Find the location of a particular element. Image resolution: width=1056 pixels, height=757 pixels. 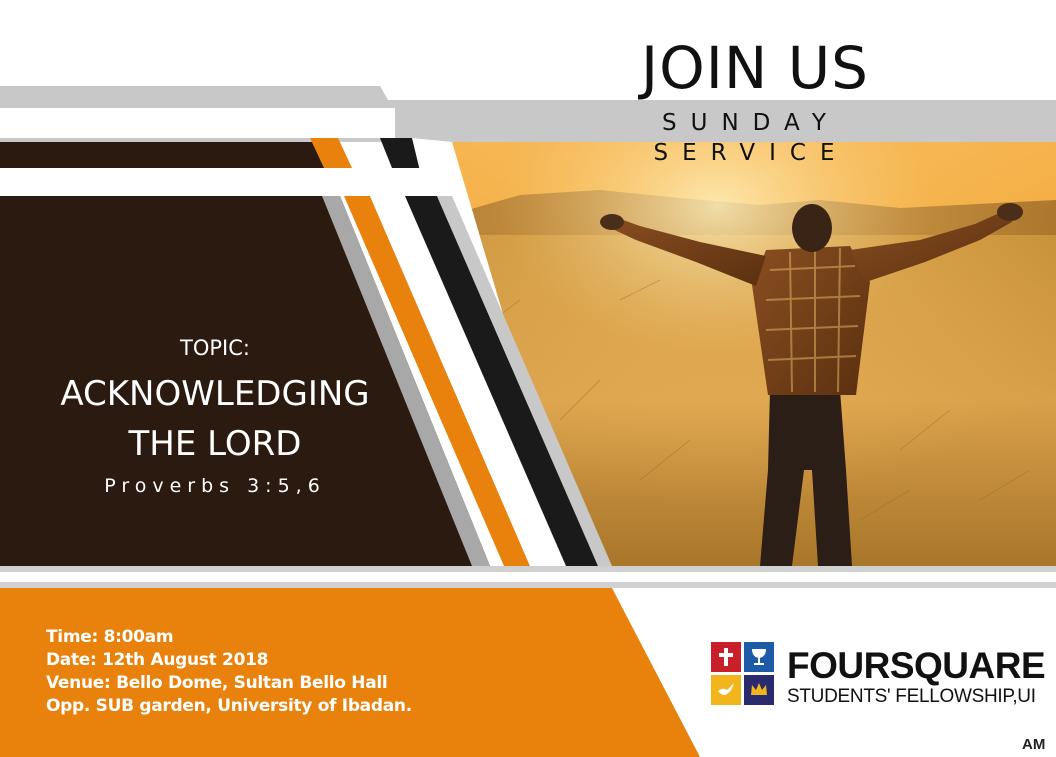

logo-title: FOURSQUARE is located at coordinates (916, 665).